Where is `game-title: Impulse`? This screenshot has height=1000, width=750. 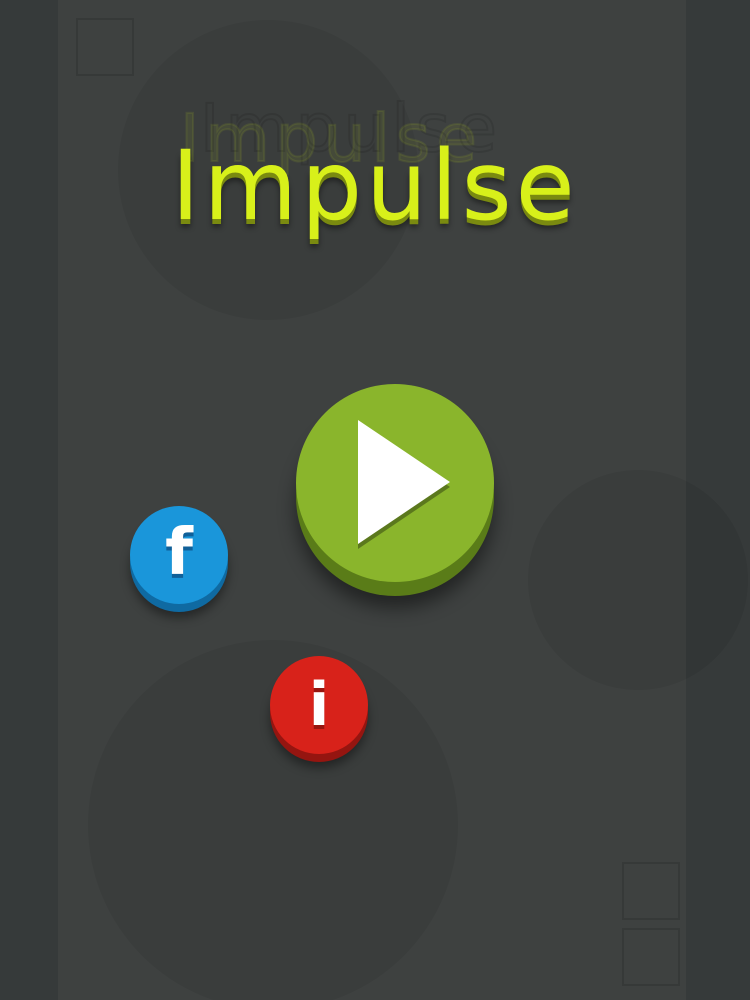
game-title: Impulse is located at coordinates (375, 186).